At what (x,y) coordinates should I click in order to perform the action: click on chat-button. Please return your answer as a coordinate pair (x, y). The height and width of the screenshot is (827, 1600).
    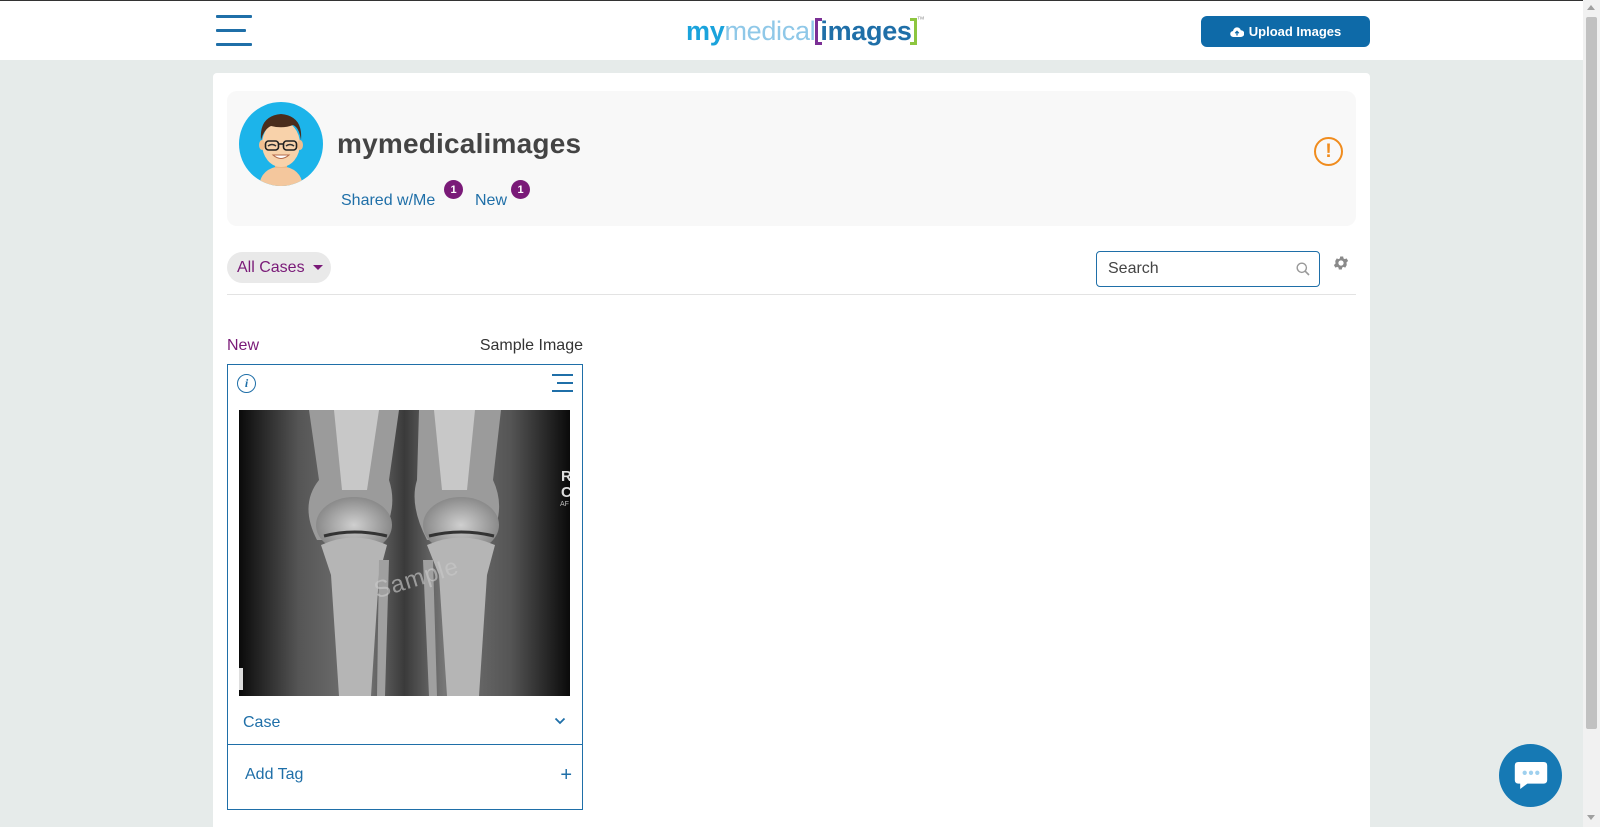
    Looking at the image, I should click on (1530, 775).